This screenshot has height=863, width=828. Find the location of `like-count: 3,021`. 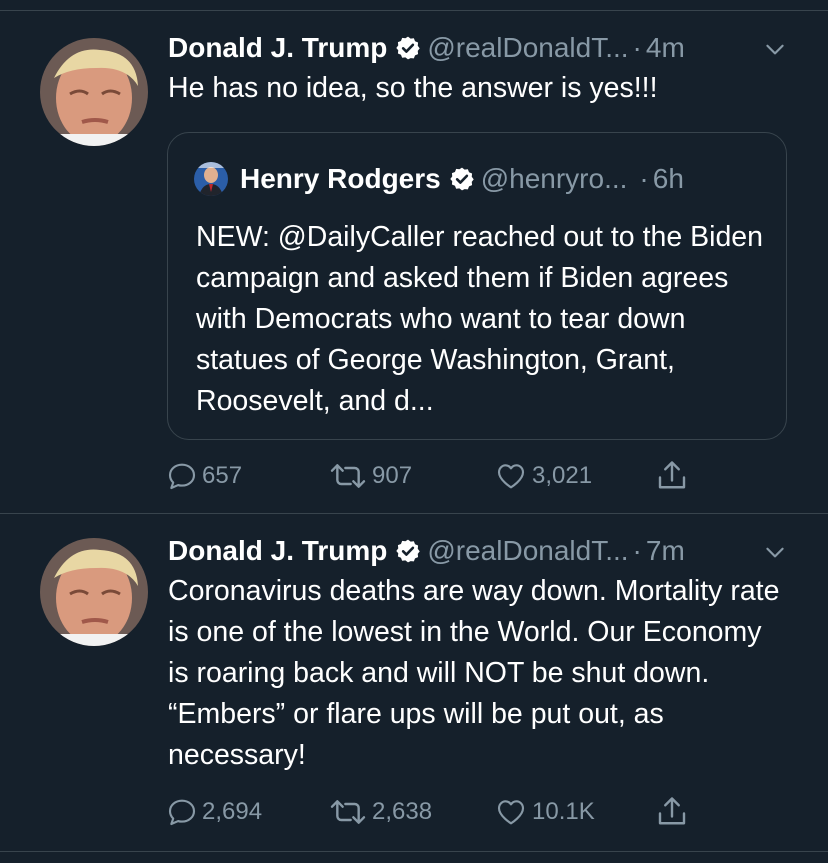

like-count: 3,021 is located at coordinates (562, 475).